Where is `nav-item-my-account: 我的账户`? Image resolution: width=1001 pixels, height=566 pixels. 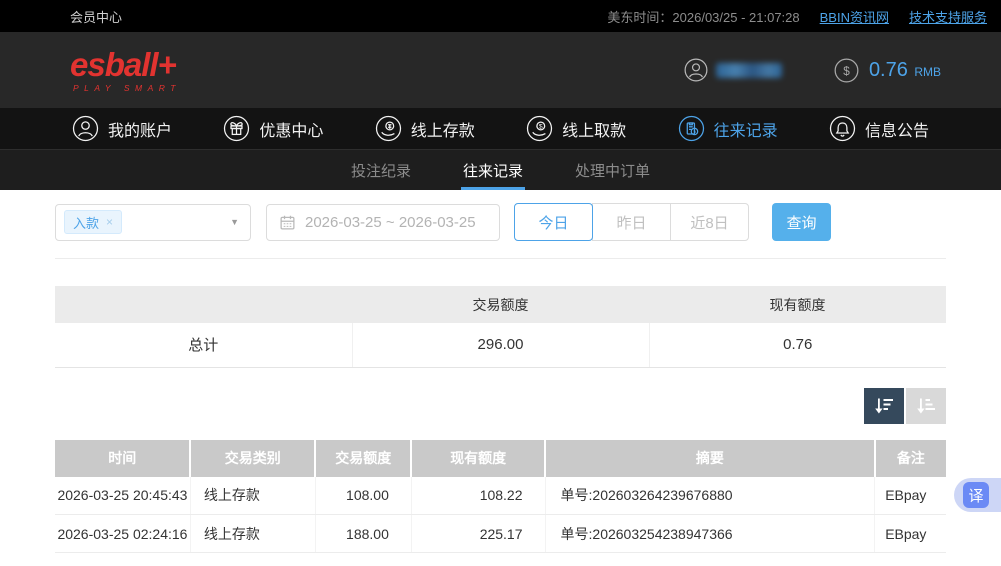
nav-item-my-account: 我的账户 is located at coordinates (122, 128).